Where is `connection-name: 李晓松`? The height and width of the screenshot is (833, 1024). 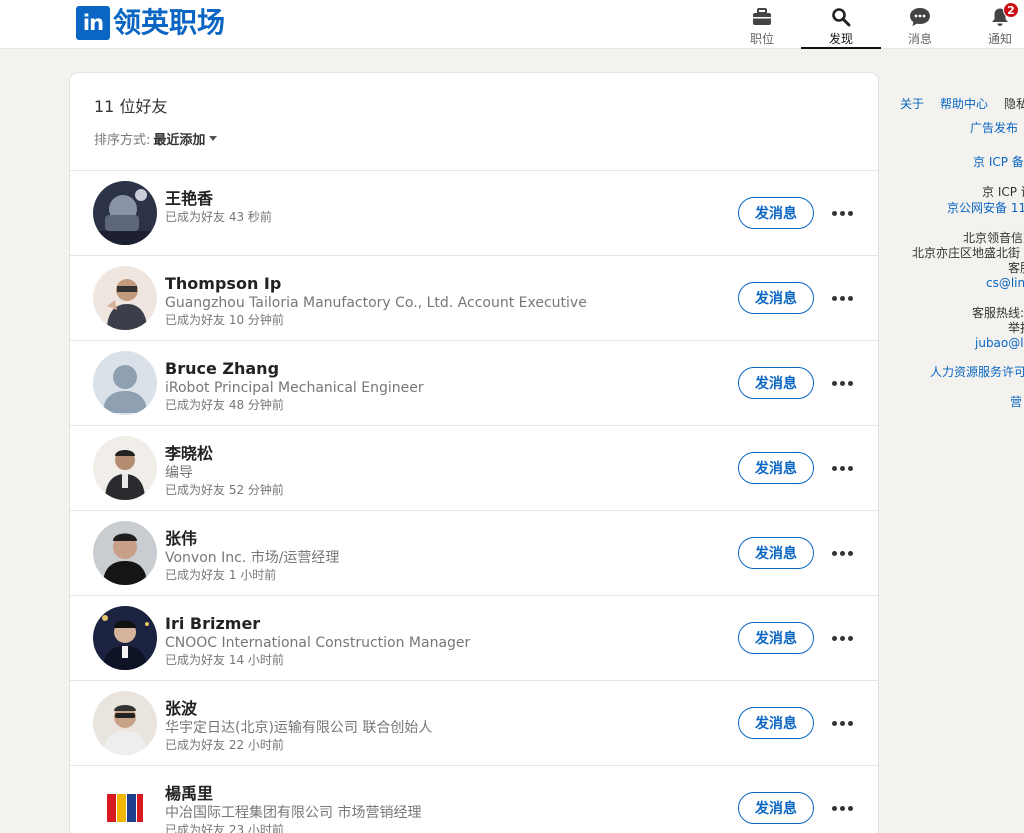 connection-name: 李晓松 is located at coordinates (445, 454).